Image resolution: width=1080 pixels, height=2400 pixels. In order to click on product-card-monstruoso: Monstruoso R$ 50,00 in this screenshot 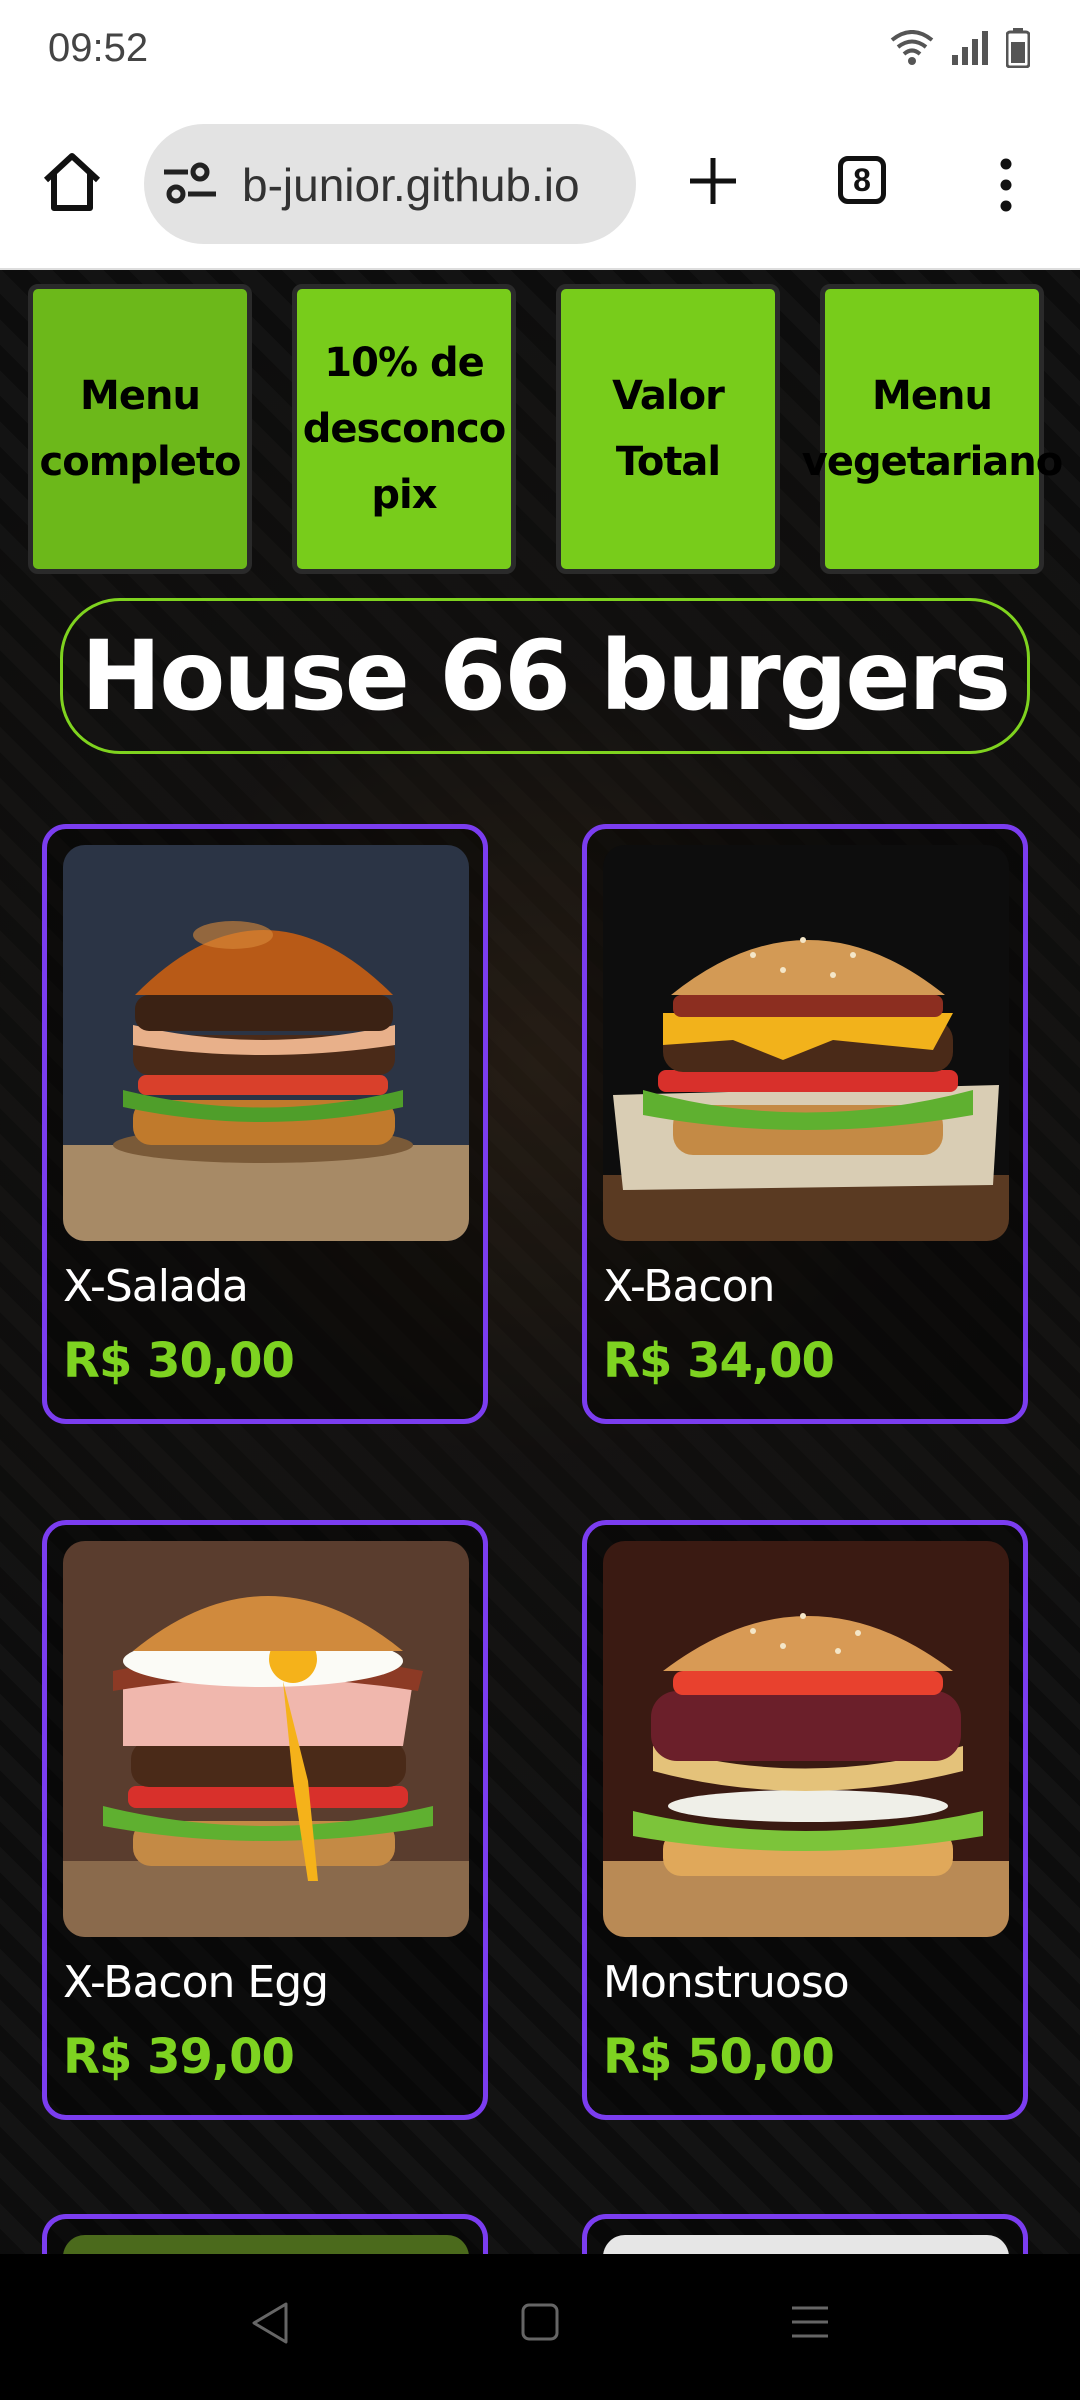, I will do `click(805, 1820)`.